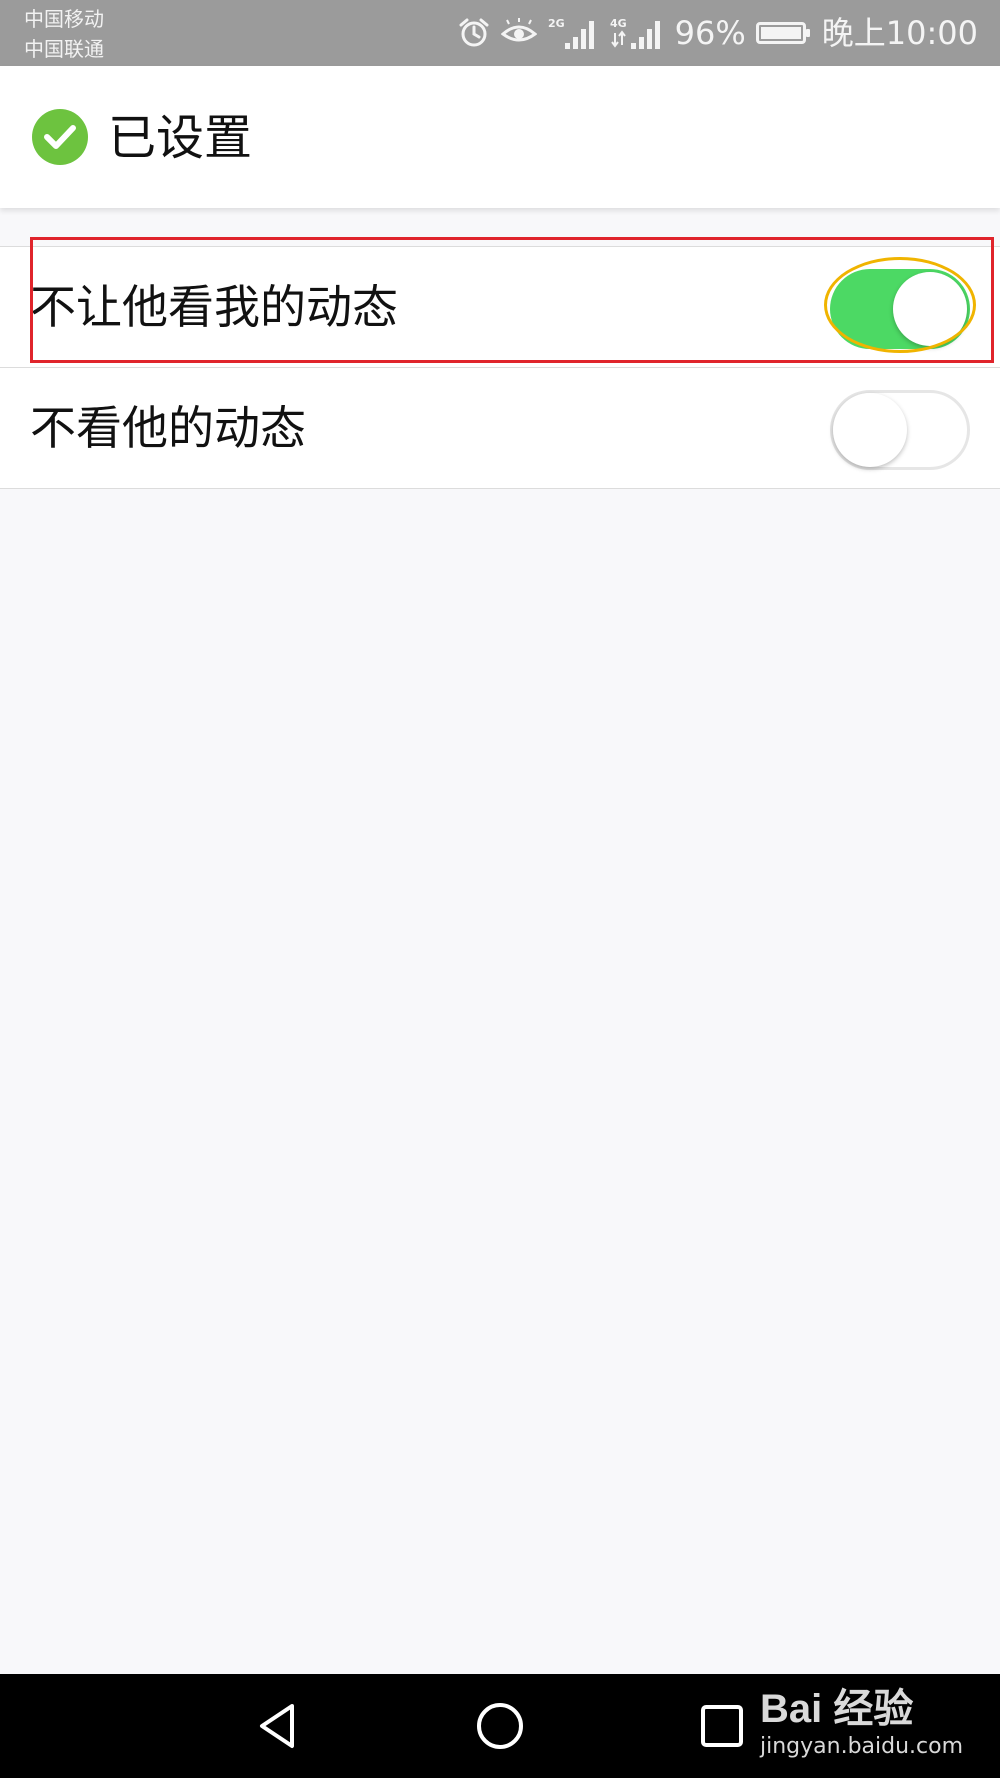 The width and height of the screenshot is (1000, 1778). What do you see at coordinates (278, 1726) in the screenshot?
I see `back-icon` at bounding box center [278, 1726].